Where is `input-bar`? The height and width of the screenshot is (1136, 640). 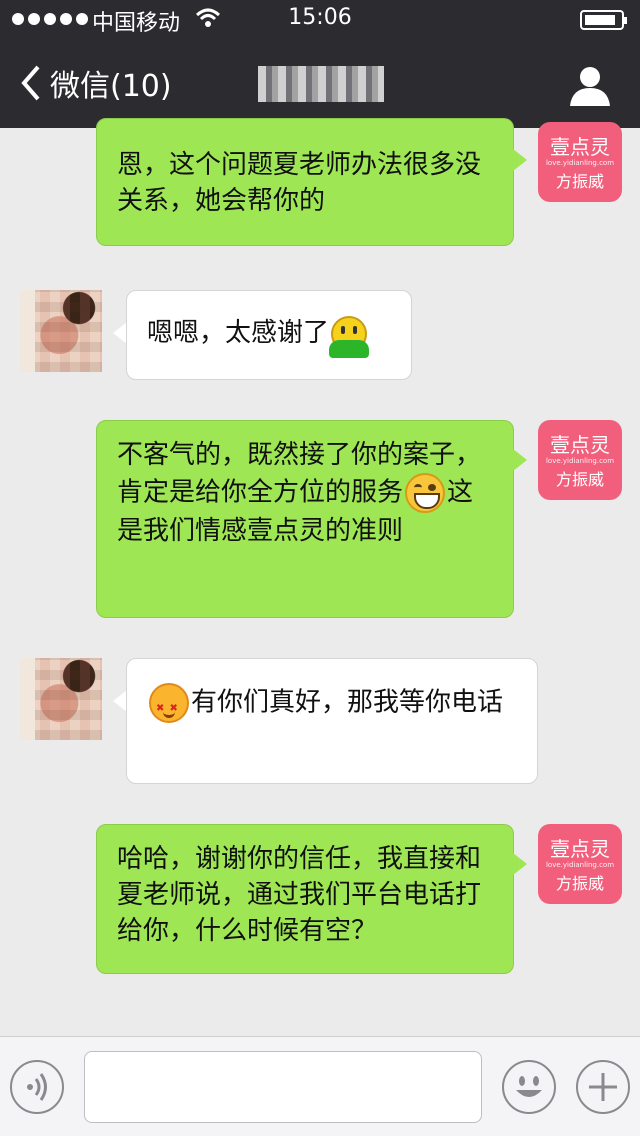 input-bar is located at coordinates (320, 1086).